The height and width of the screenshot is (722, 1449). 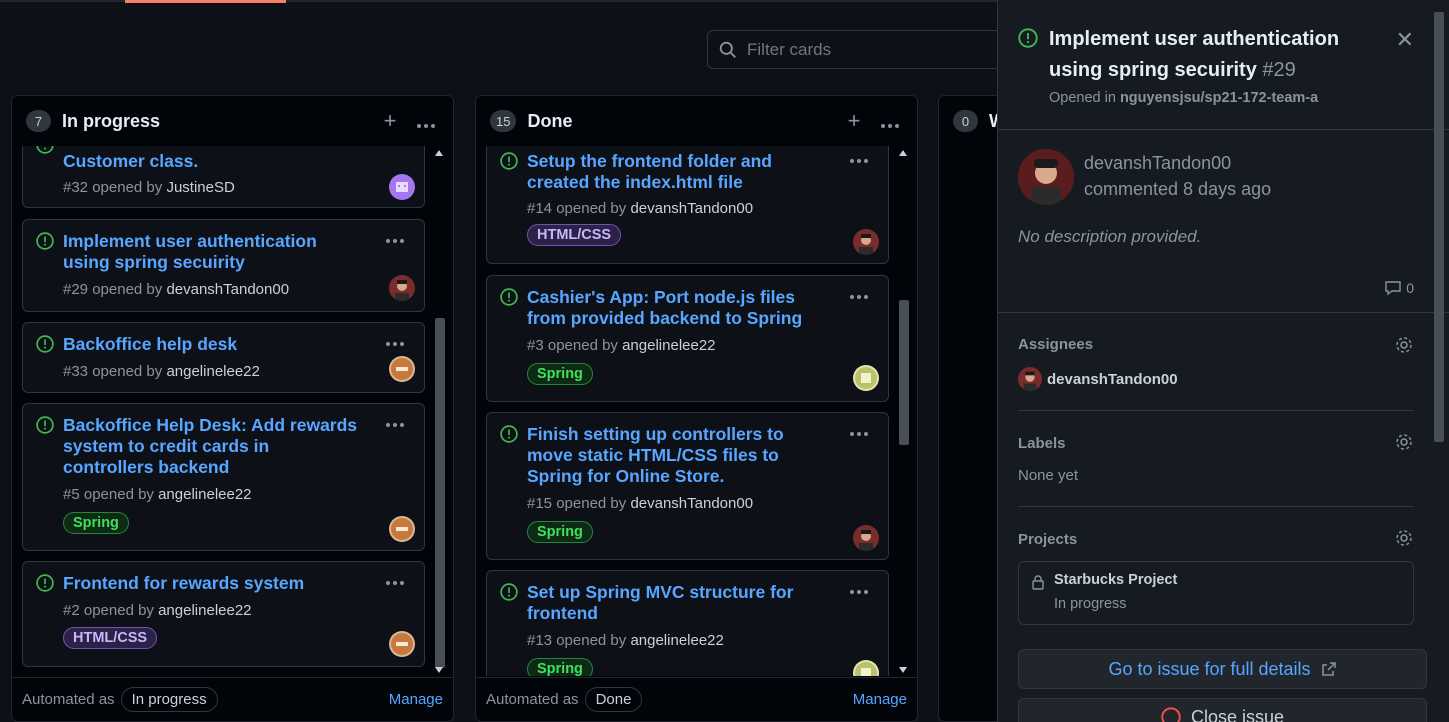 I want to click on card-author: JustineSD, so click(x=200, y=187).